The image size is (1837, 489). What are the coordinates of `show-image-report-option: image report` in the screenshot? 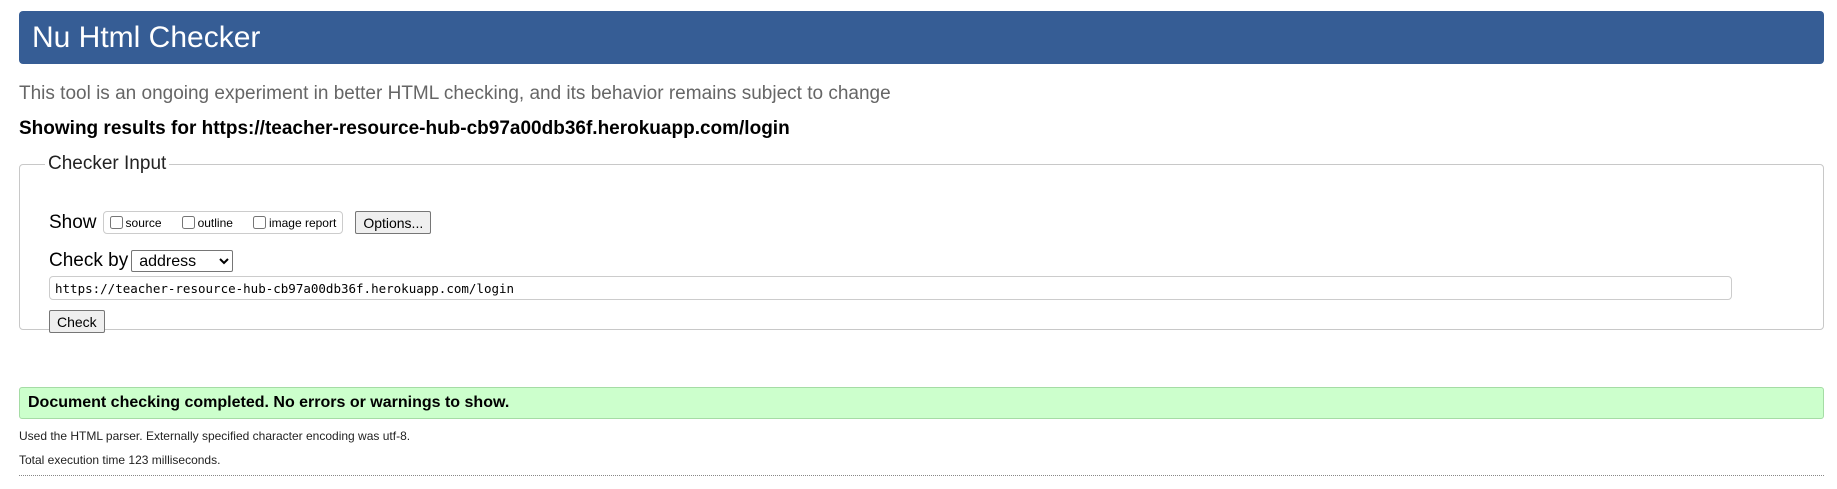 It's located at (293, 223).